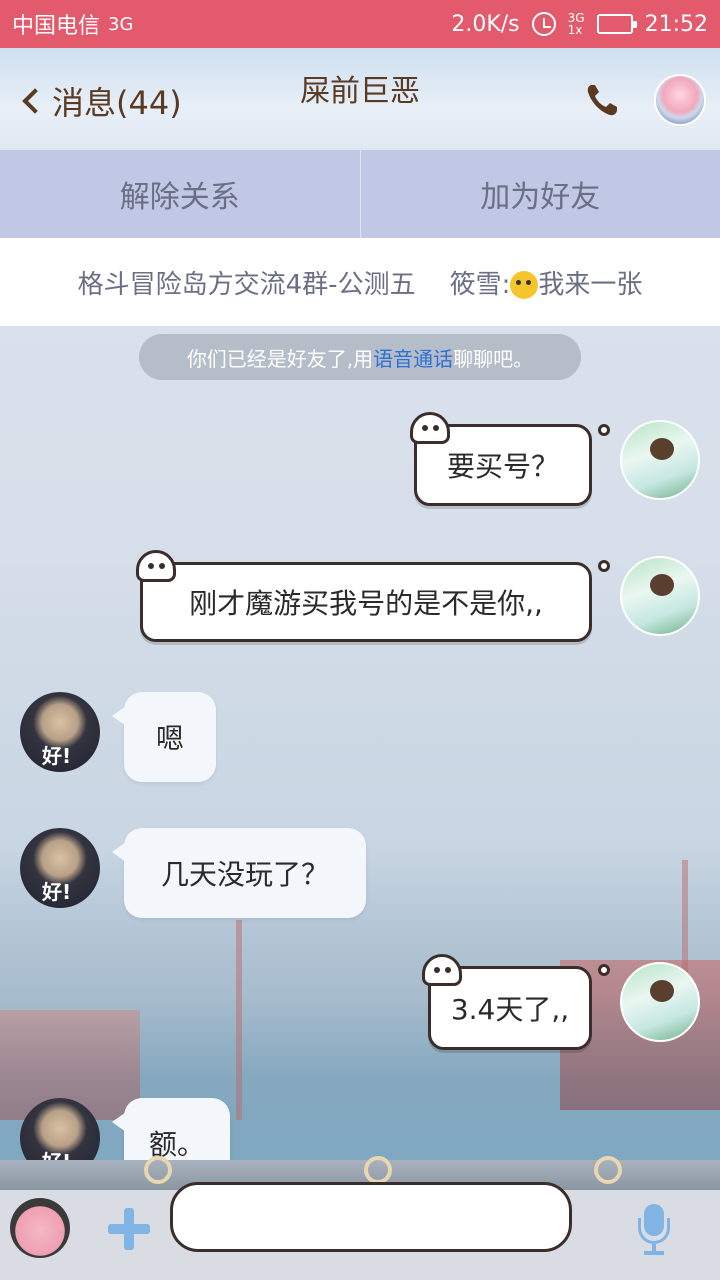  I want to click on message-text: 嗯, so click(169, 738).